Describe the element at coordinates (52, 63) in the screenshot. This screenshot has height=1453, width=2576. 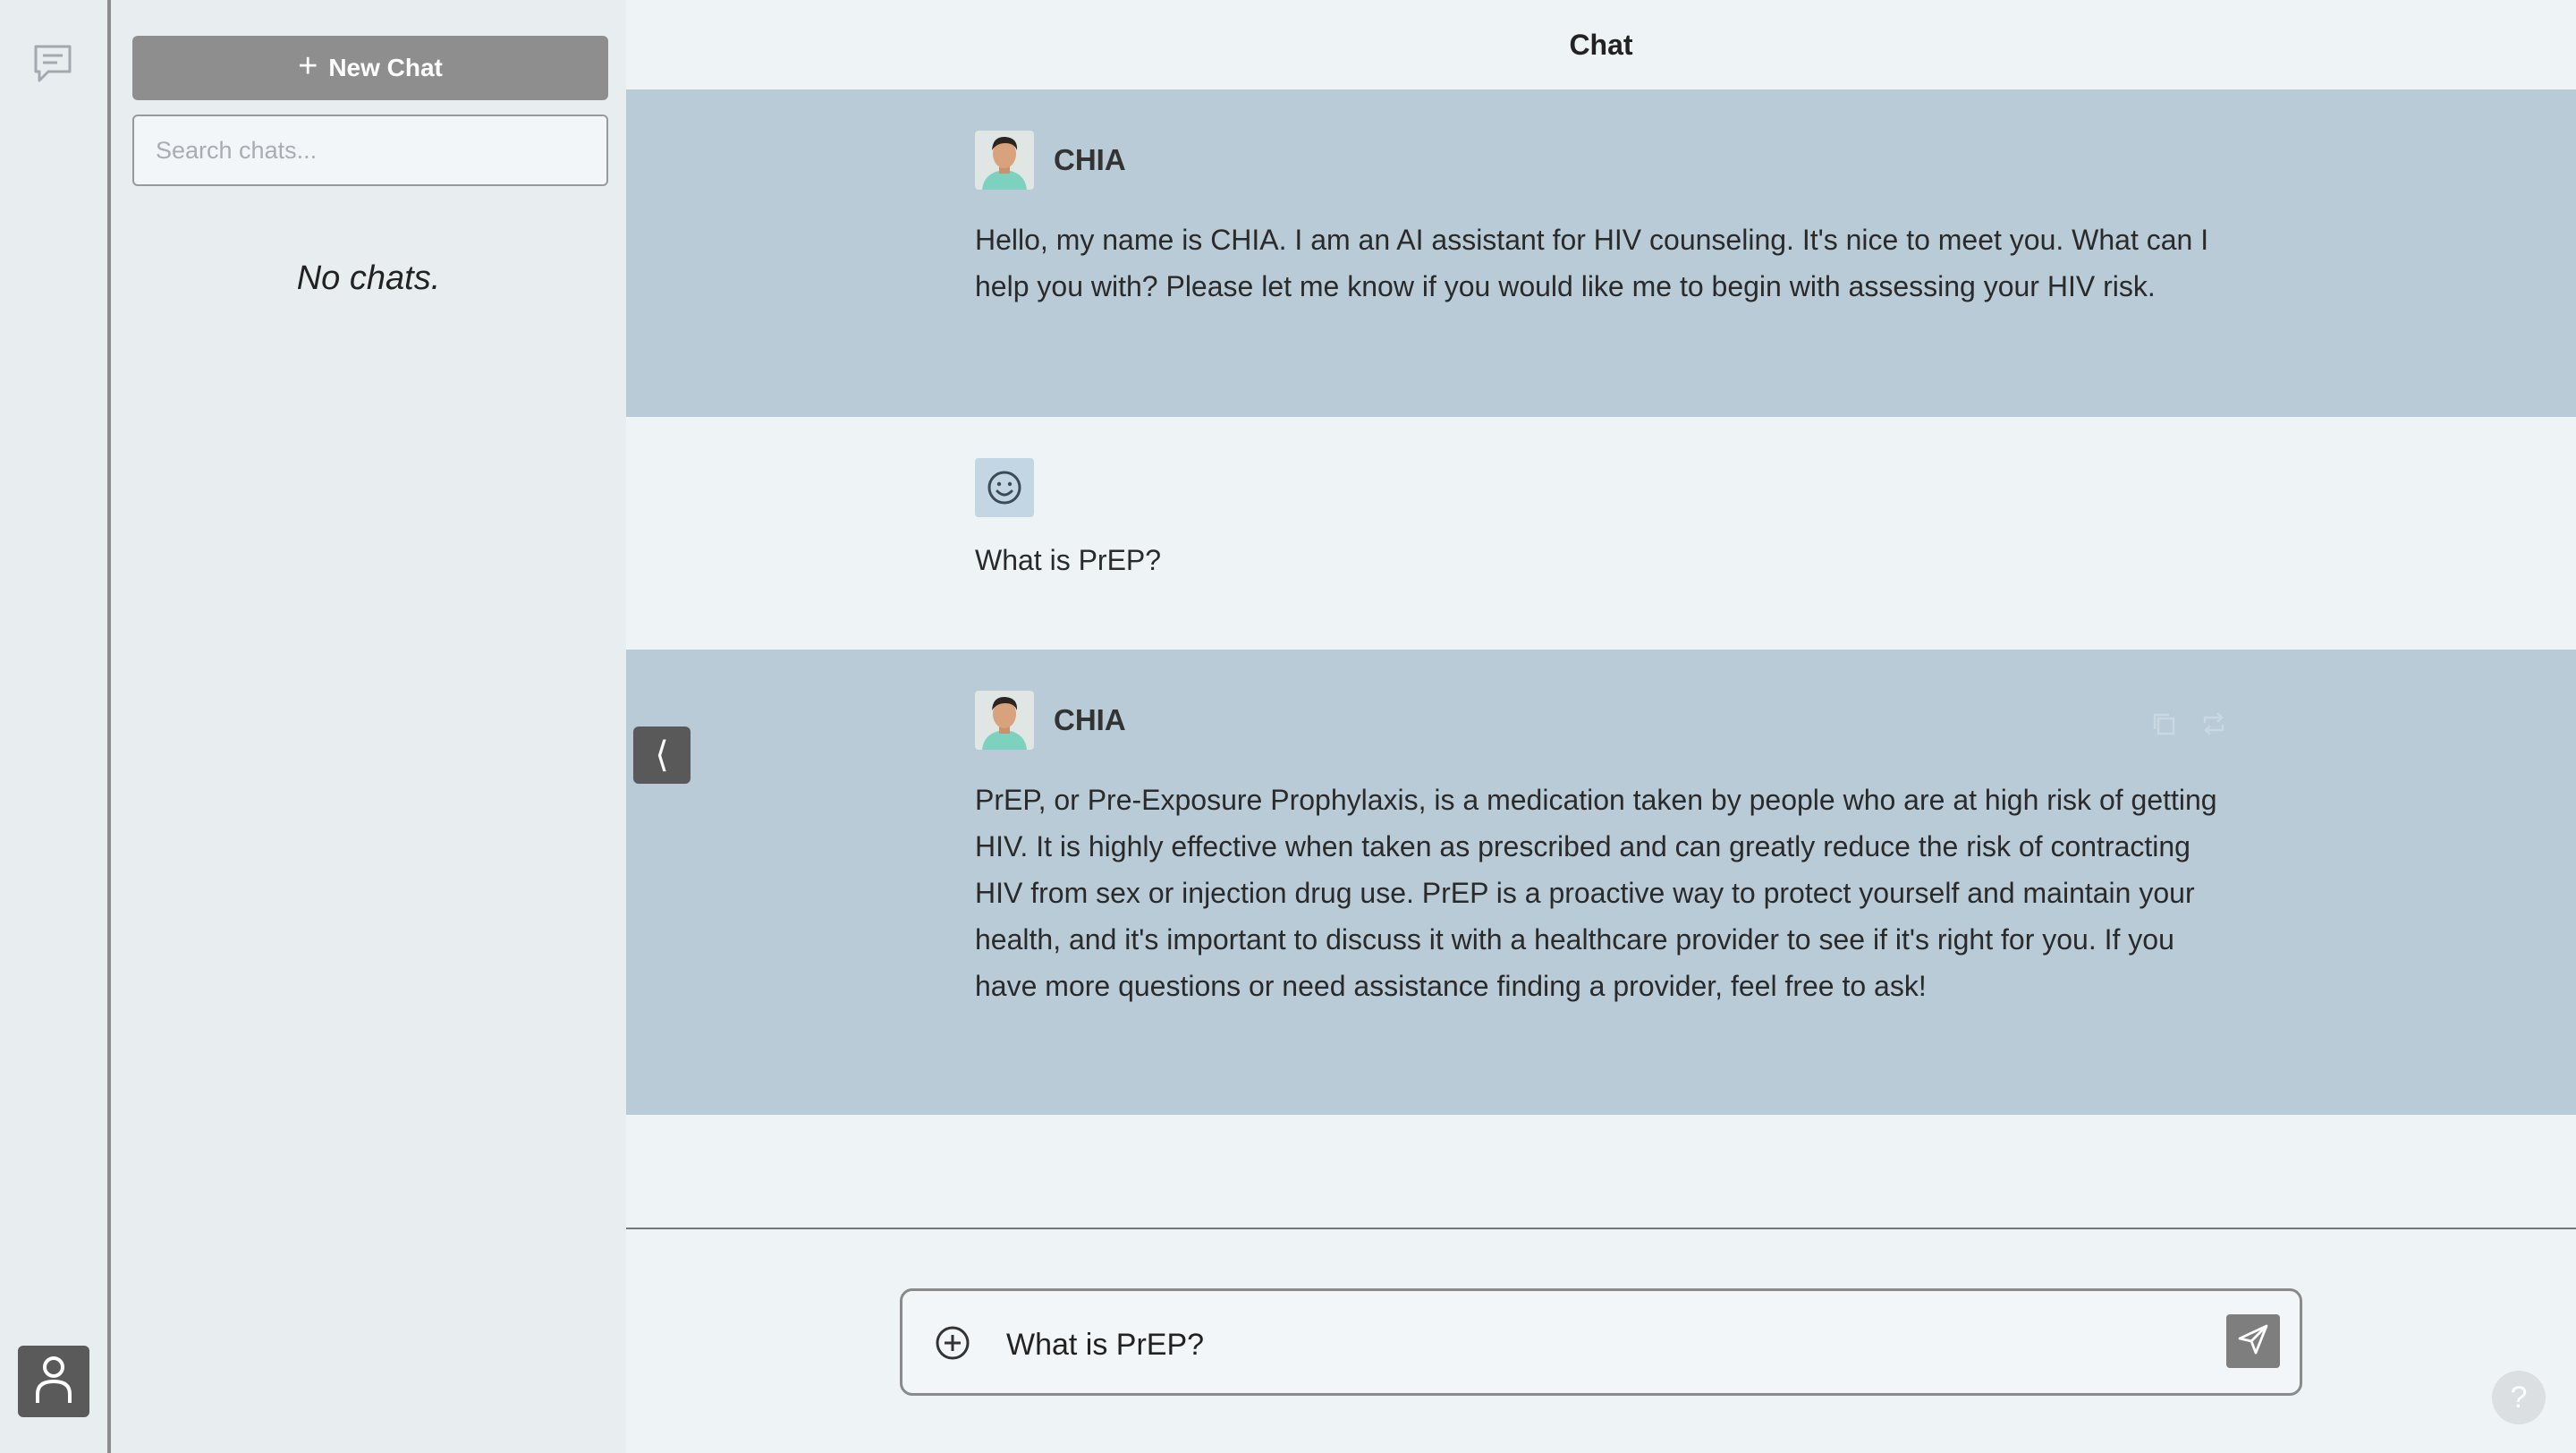
I see `chat-bubble-icon` at that location.